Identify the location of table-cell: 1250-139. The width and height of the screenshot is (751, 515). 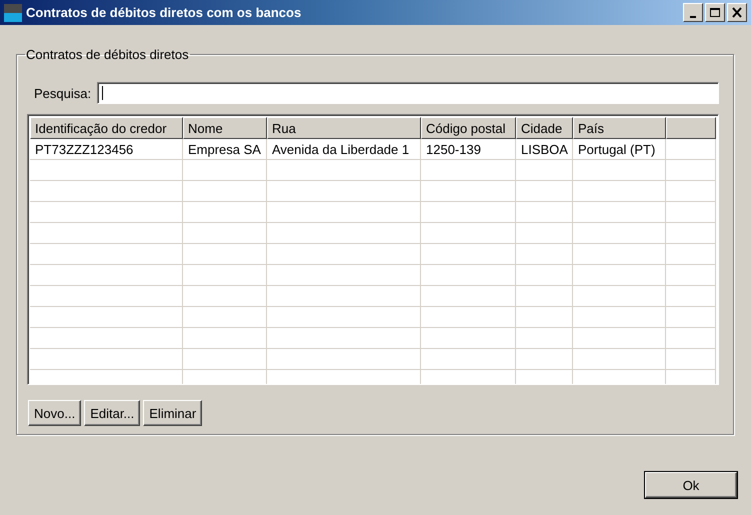
(468, 149).